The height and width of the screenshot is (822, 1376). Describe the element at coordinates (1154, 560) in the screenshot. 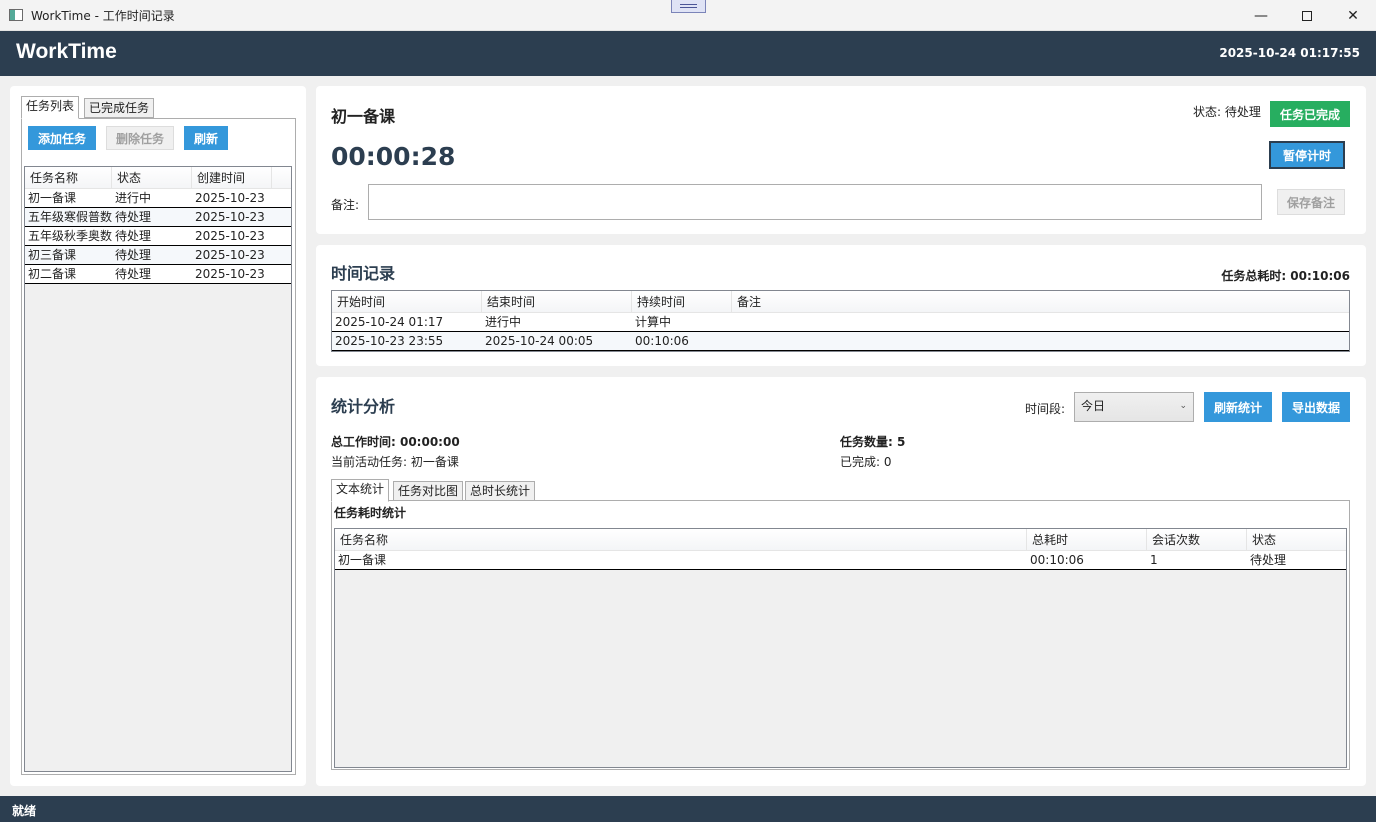

I see `cell-sessions: 1` at that location.